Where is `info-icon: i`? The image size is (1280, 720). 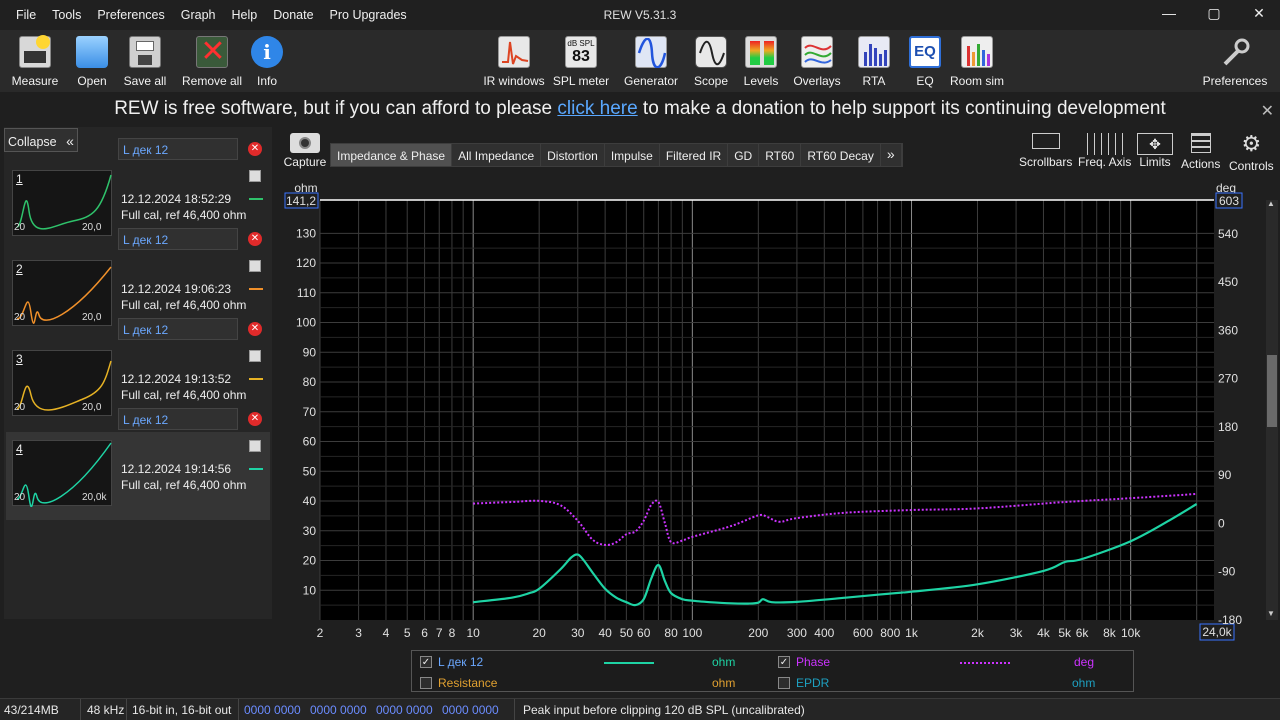
info-icon: i is located at coordinates (267, 52).